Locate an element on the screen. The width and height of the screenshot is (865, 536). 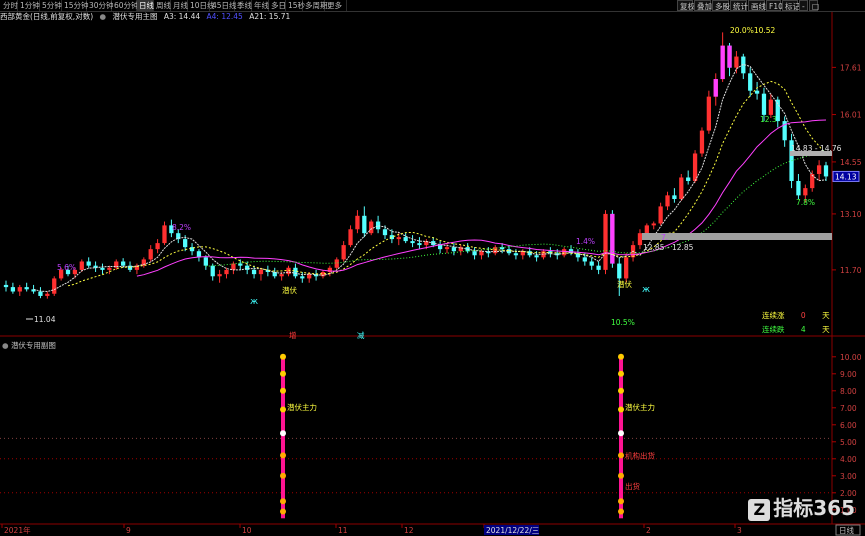
peak-label: 20.0%10.52 is located at coordinates (753, 30).